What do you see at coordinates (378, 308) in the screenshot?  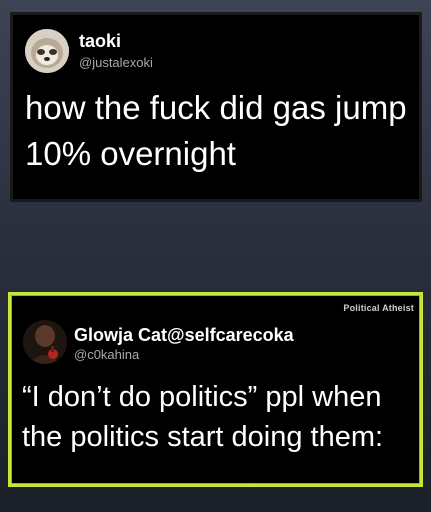 I see `watermark: Political Atheist` at bounding box center [378, 308].